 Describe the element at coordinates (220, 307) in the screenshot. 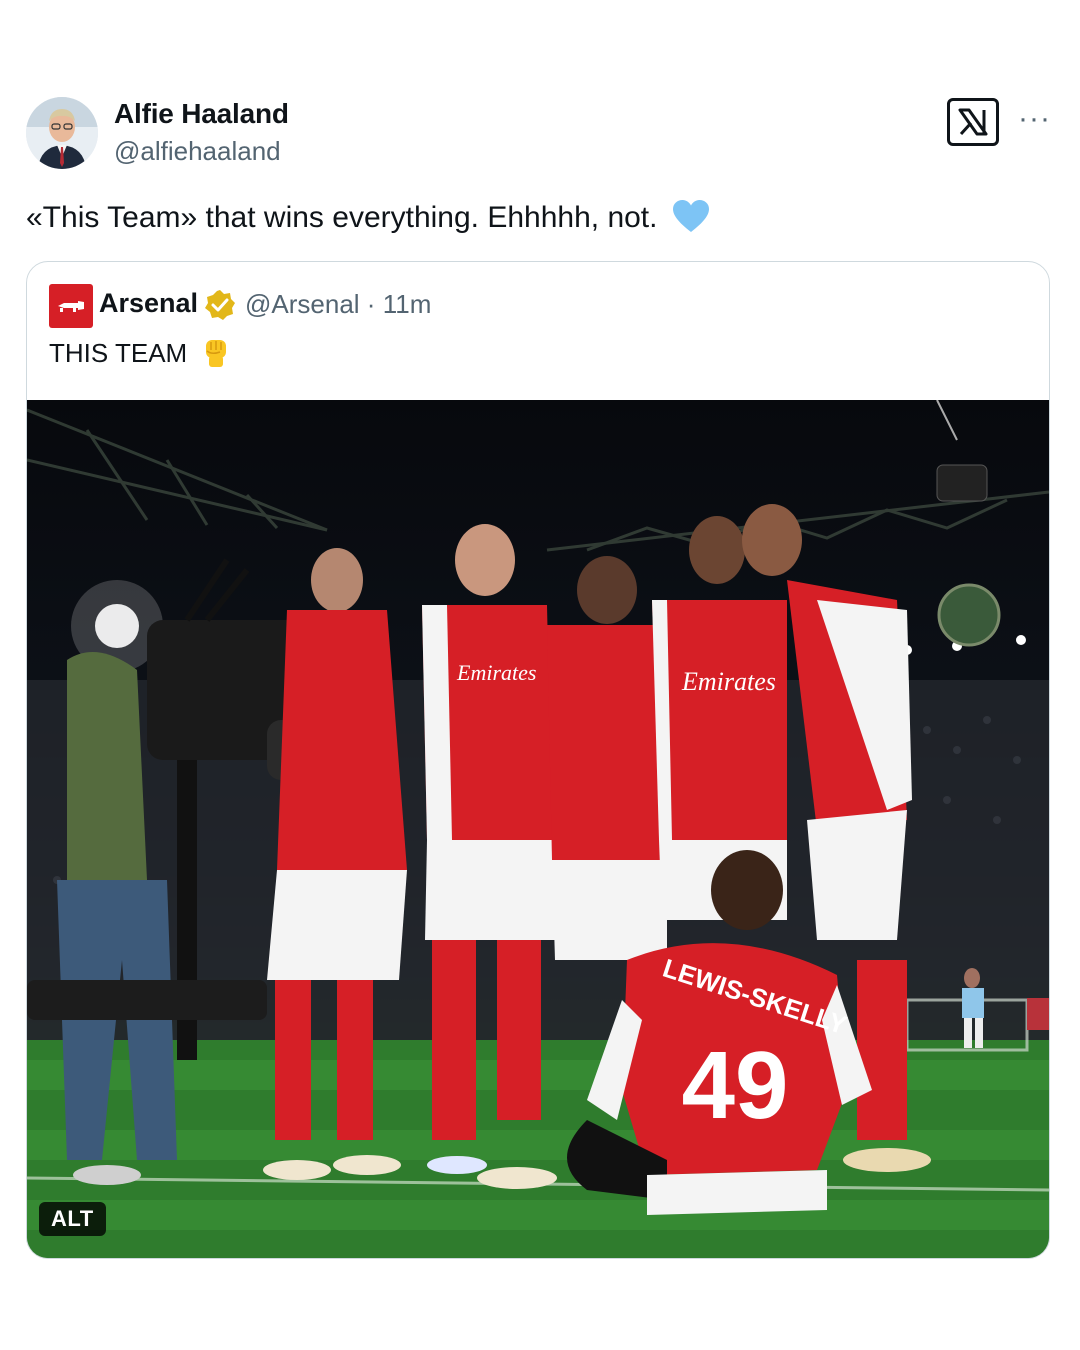

I see `verified-badge-icon` at that location.